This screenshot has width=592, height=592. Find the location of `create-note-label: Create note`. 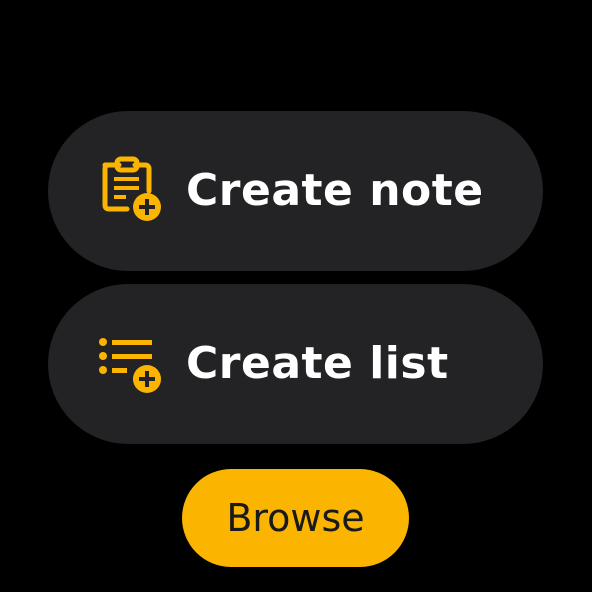

create-note-label: Create note is located at coordinates (335, 190).